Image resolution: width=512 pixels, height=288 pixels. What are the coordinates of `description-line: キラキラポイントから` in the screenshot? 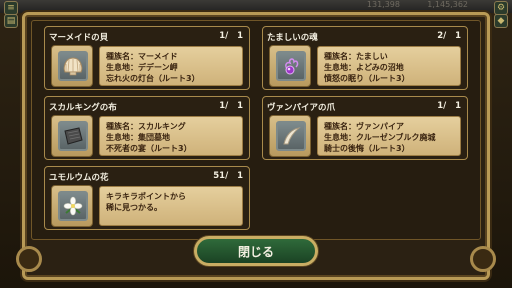 It's located at (146, 196).